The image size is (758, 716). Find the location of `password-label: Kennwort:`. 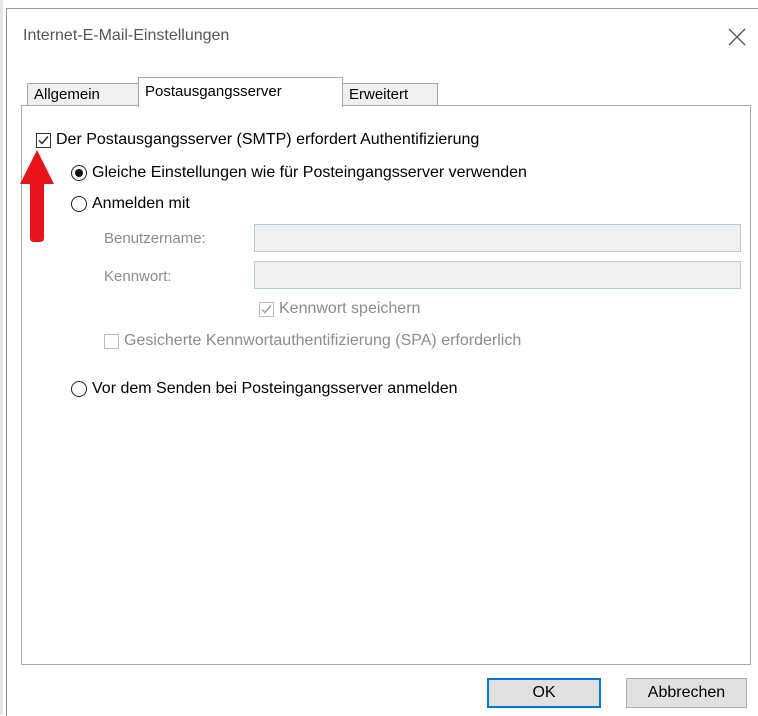

password-label: Kennwort: is located at coordinates (138, 276).